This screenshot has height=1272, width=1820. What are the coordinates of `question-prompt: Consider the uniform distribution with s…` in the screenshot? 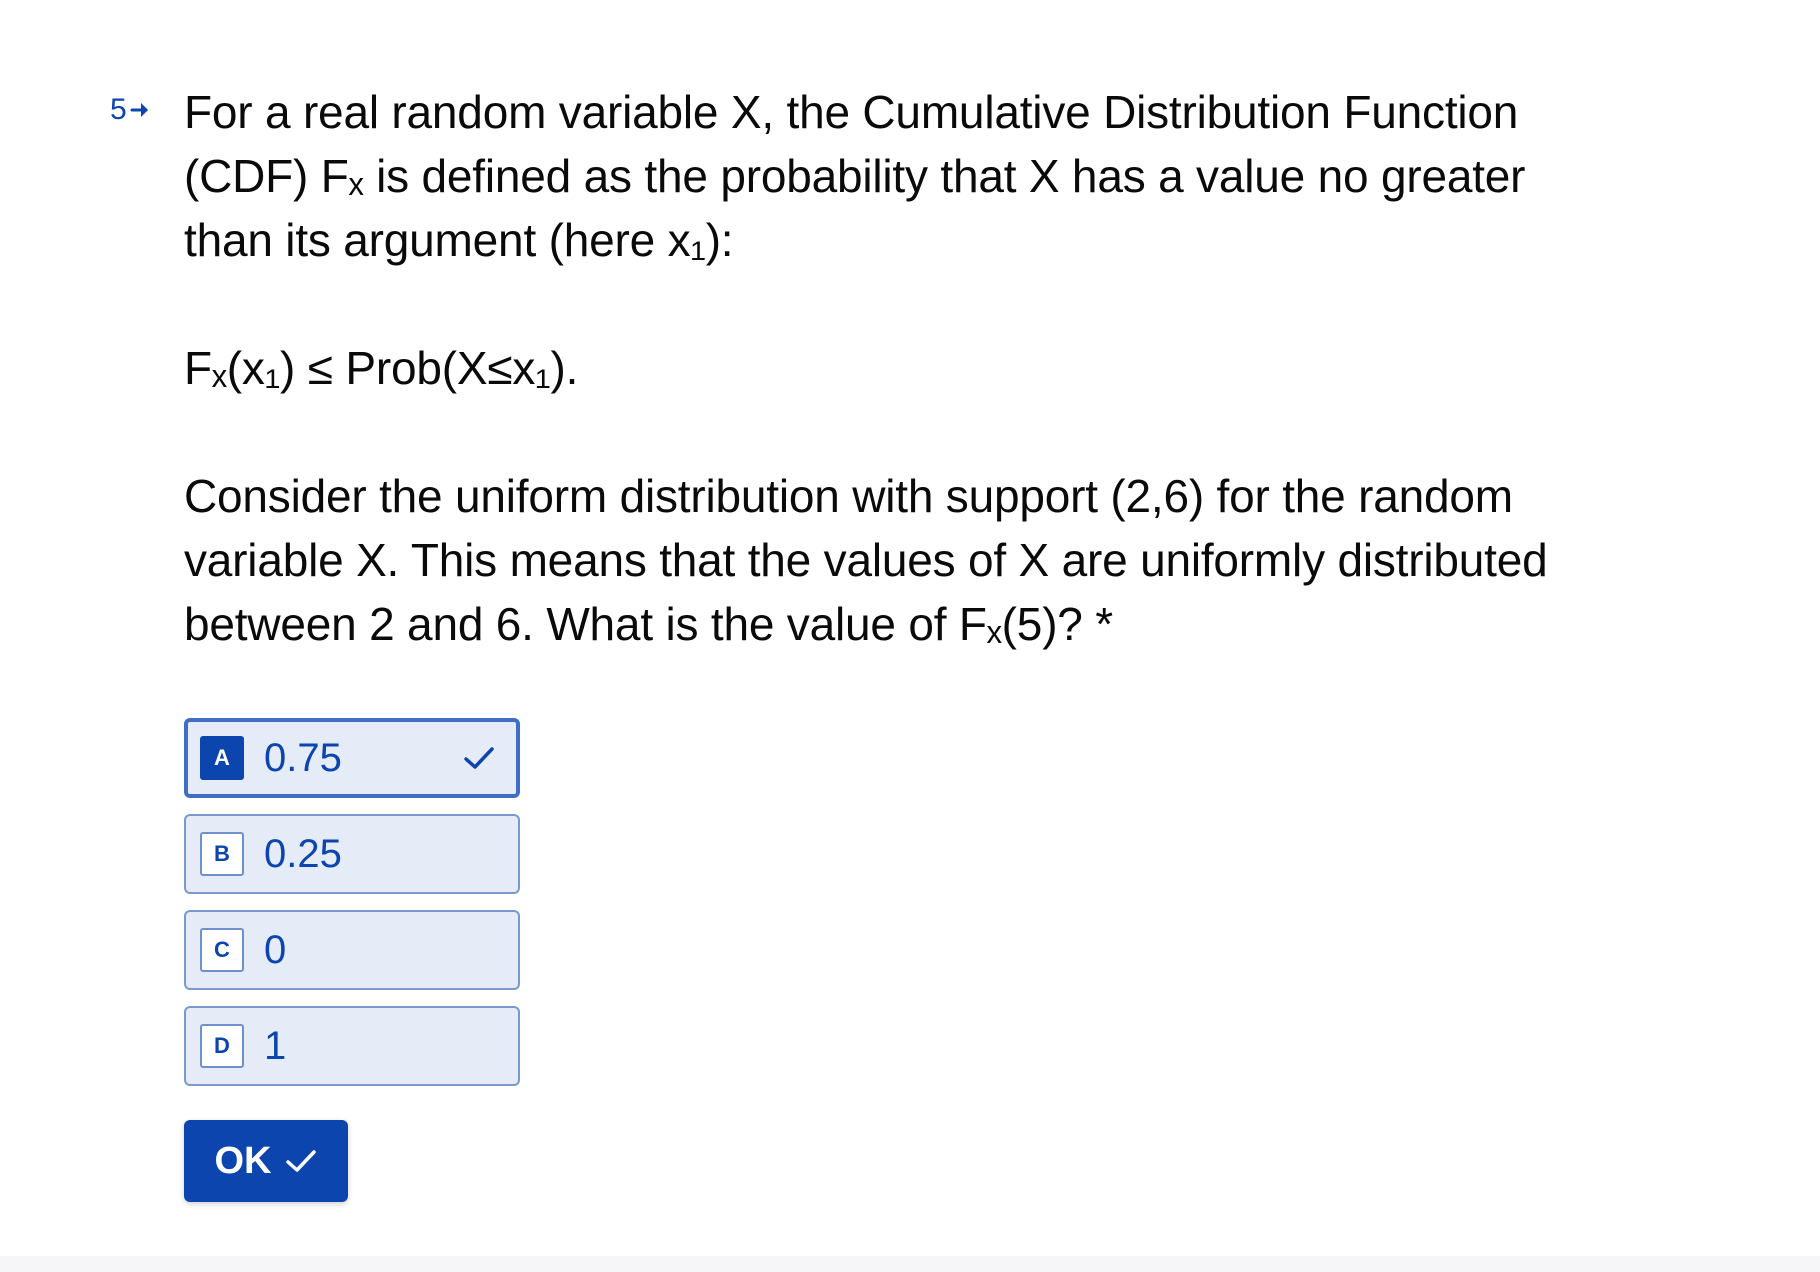 It's located at (866, 560).